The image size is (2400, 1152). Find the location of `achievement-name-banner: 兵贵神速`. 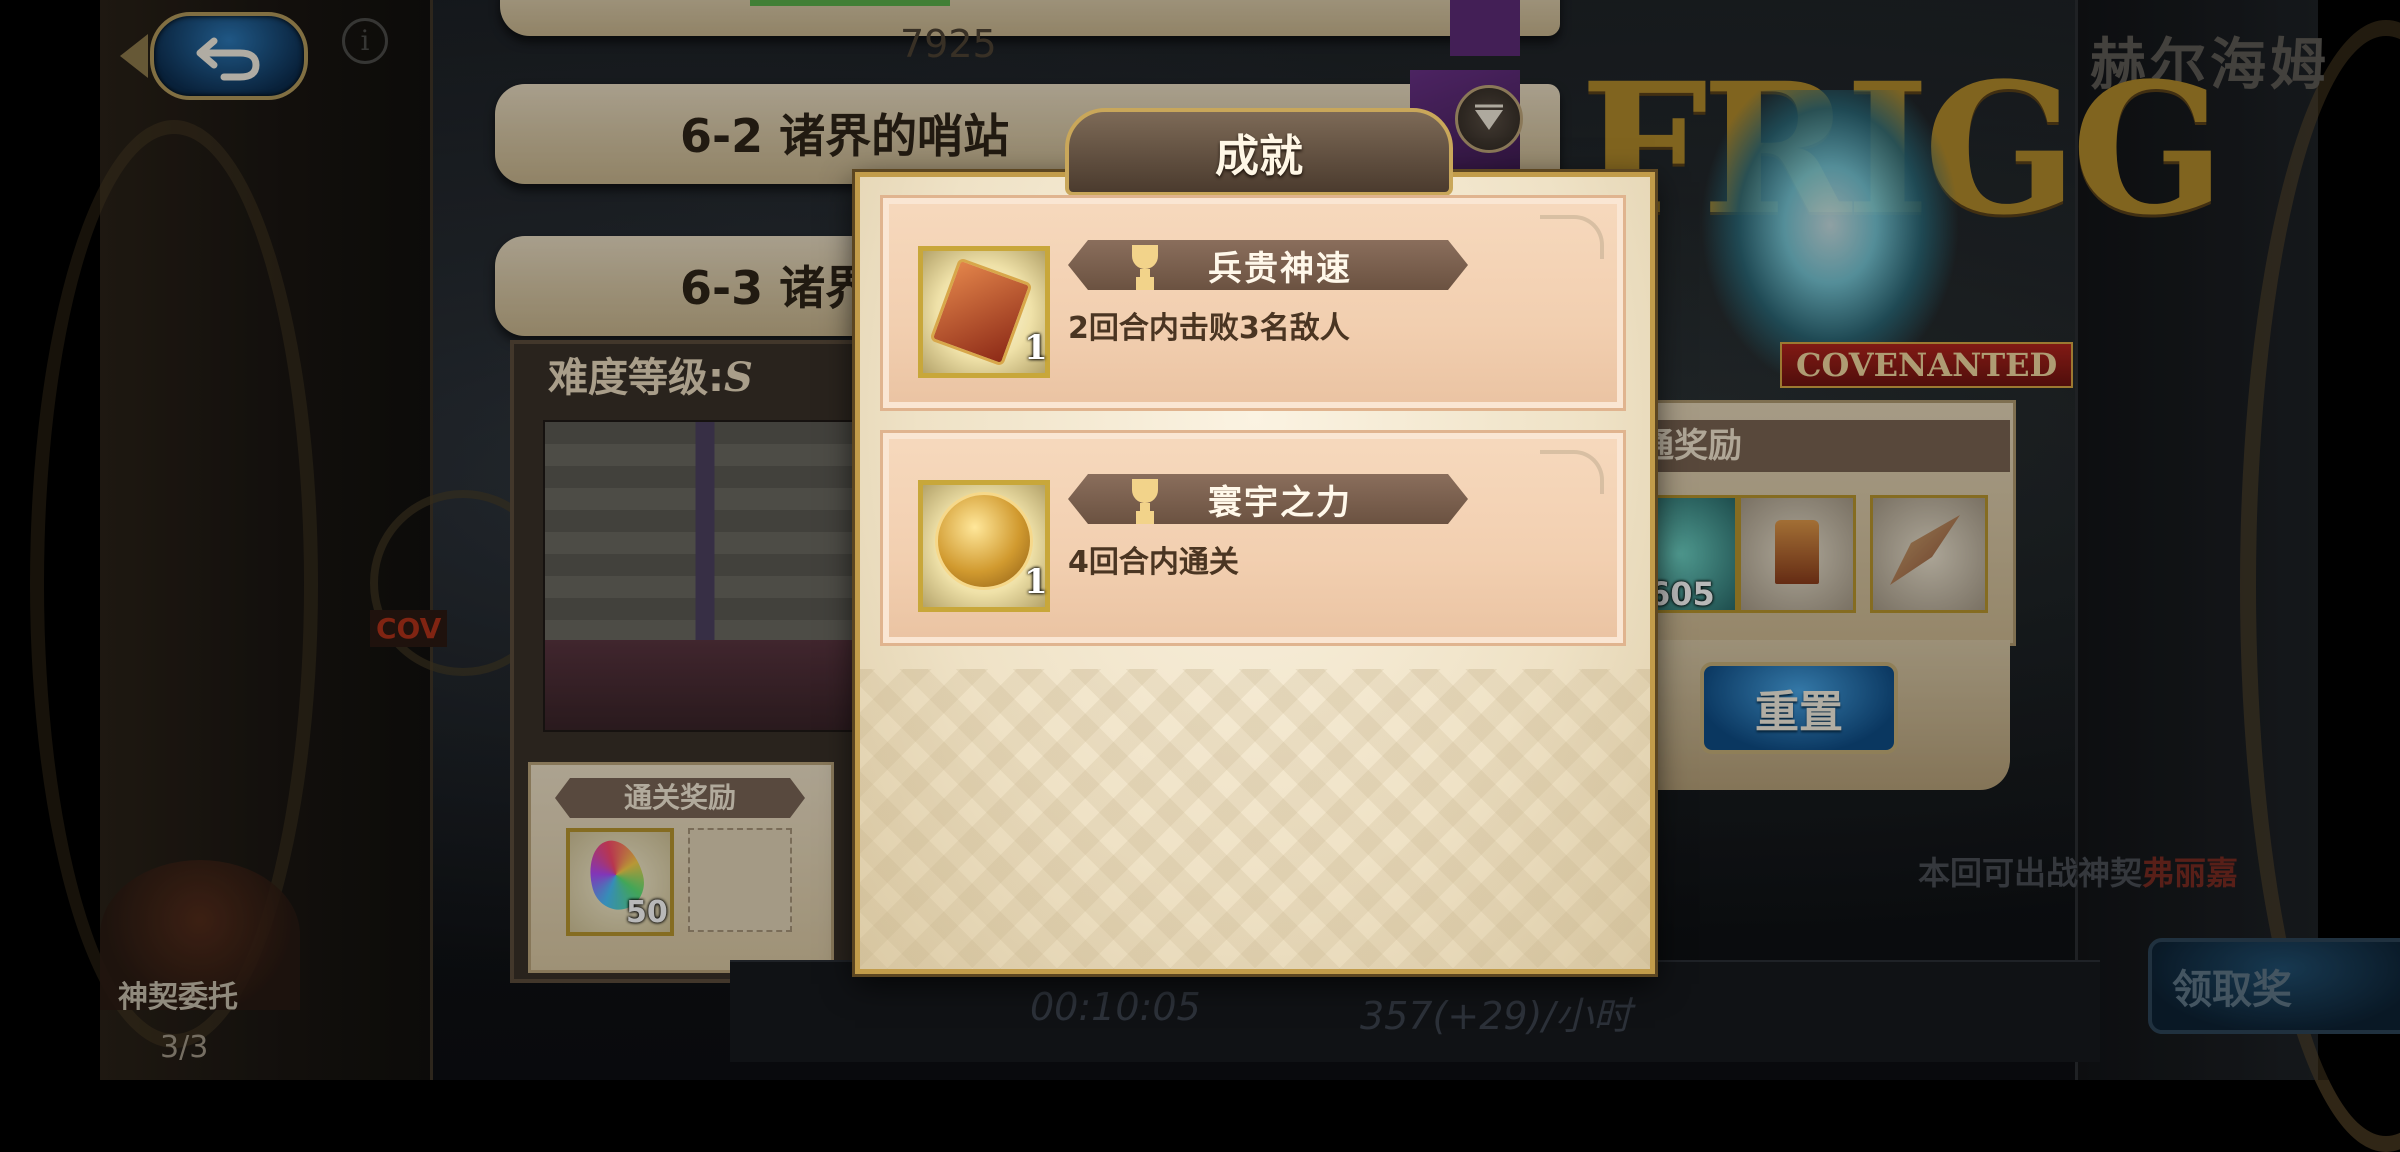

achievement-name-banner: 兵贵神速 is located at coordinates (1268, 265).